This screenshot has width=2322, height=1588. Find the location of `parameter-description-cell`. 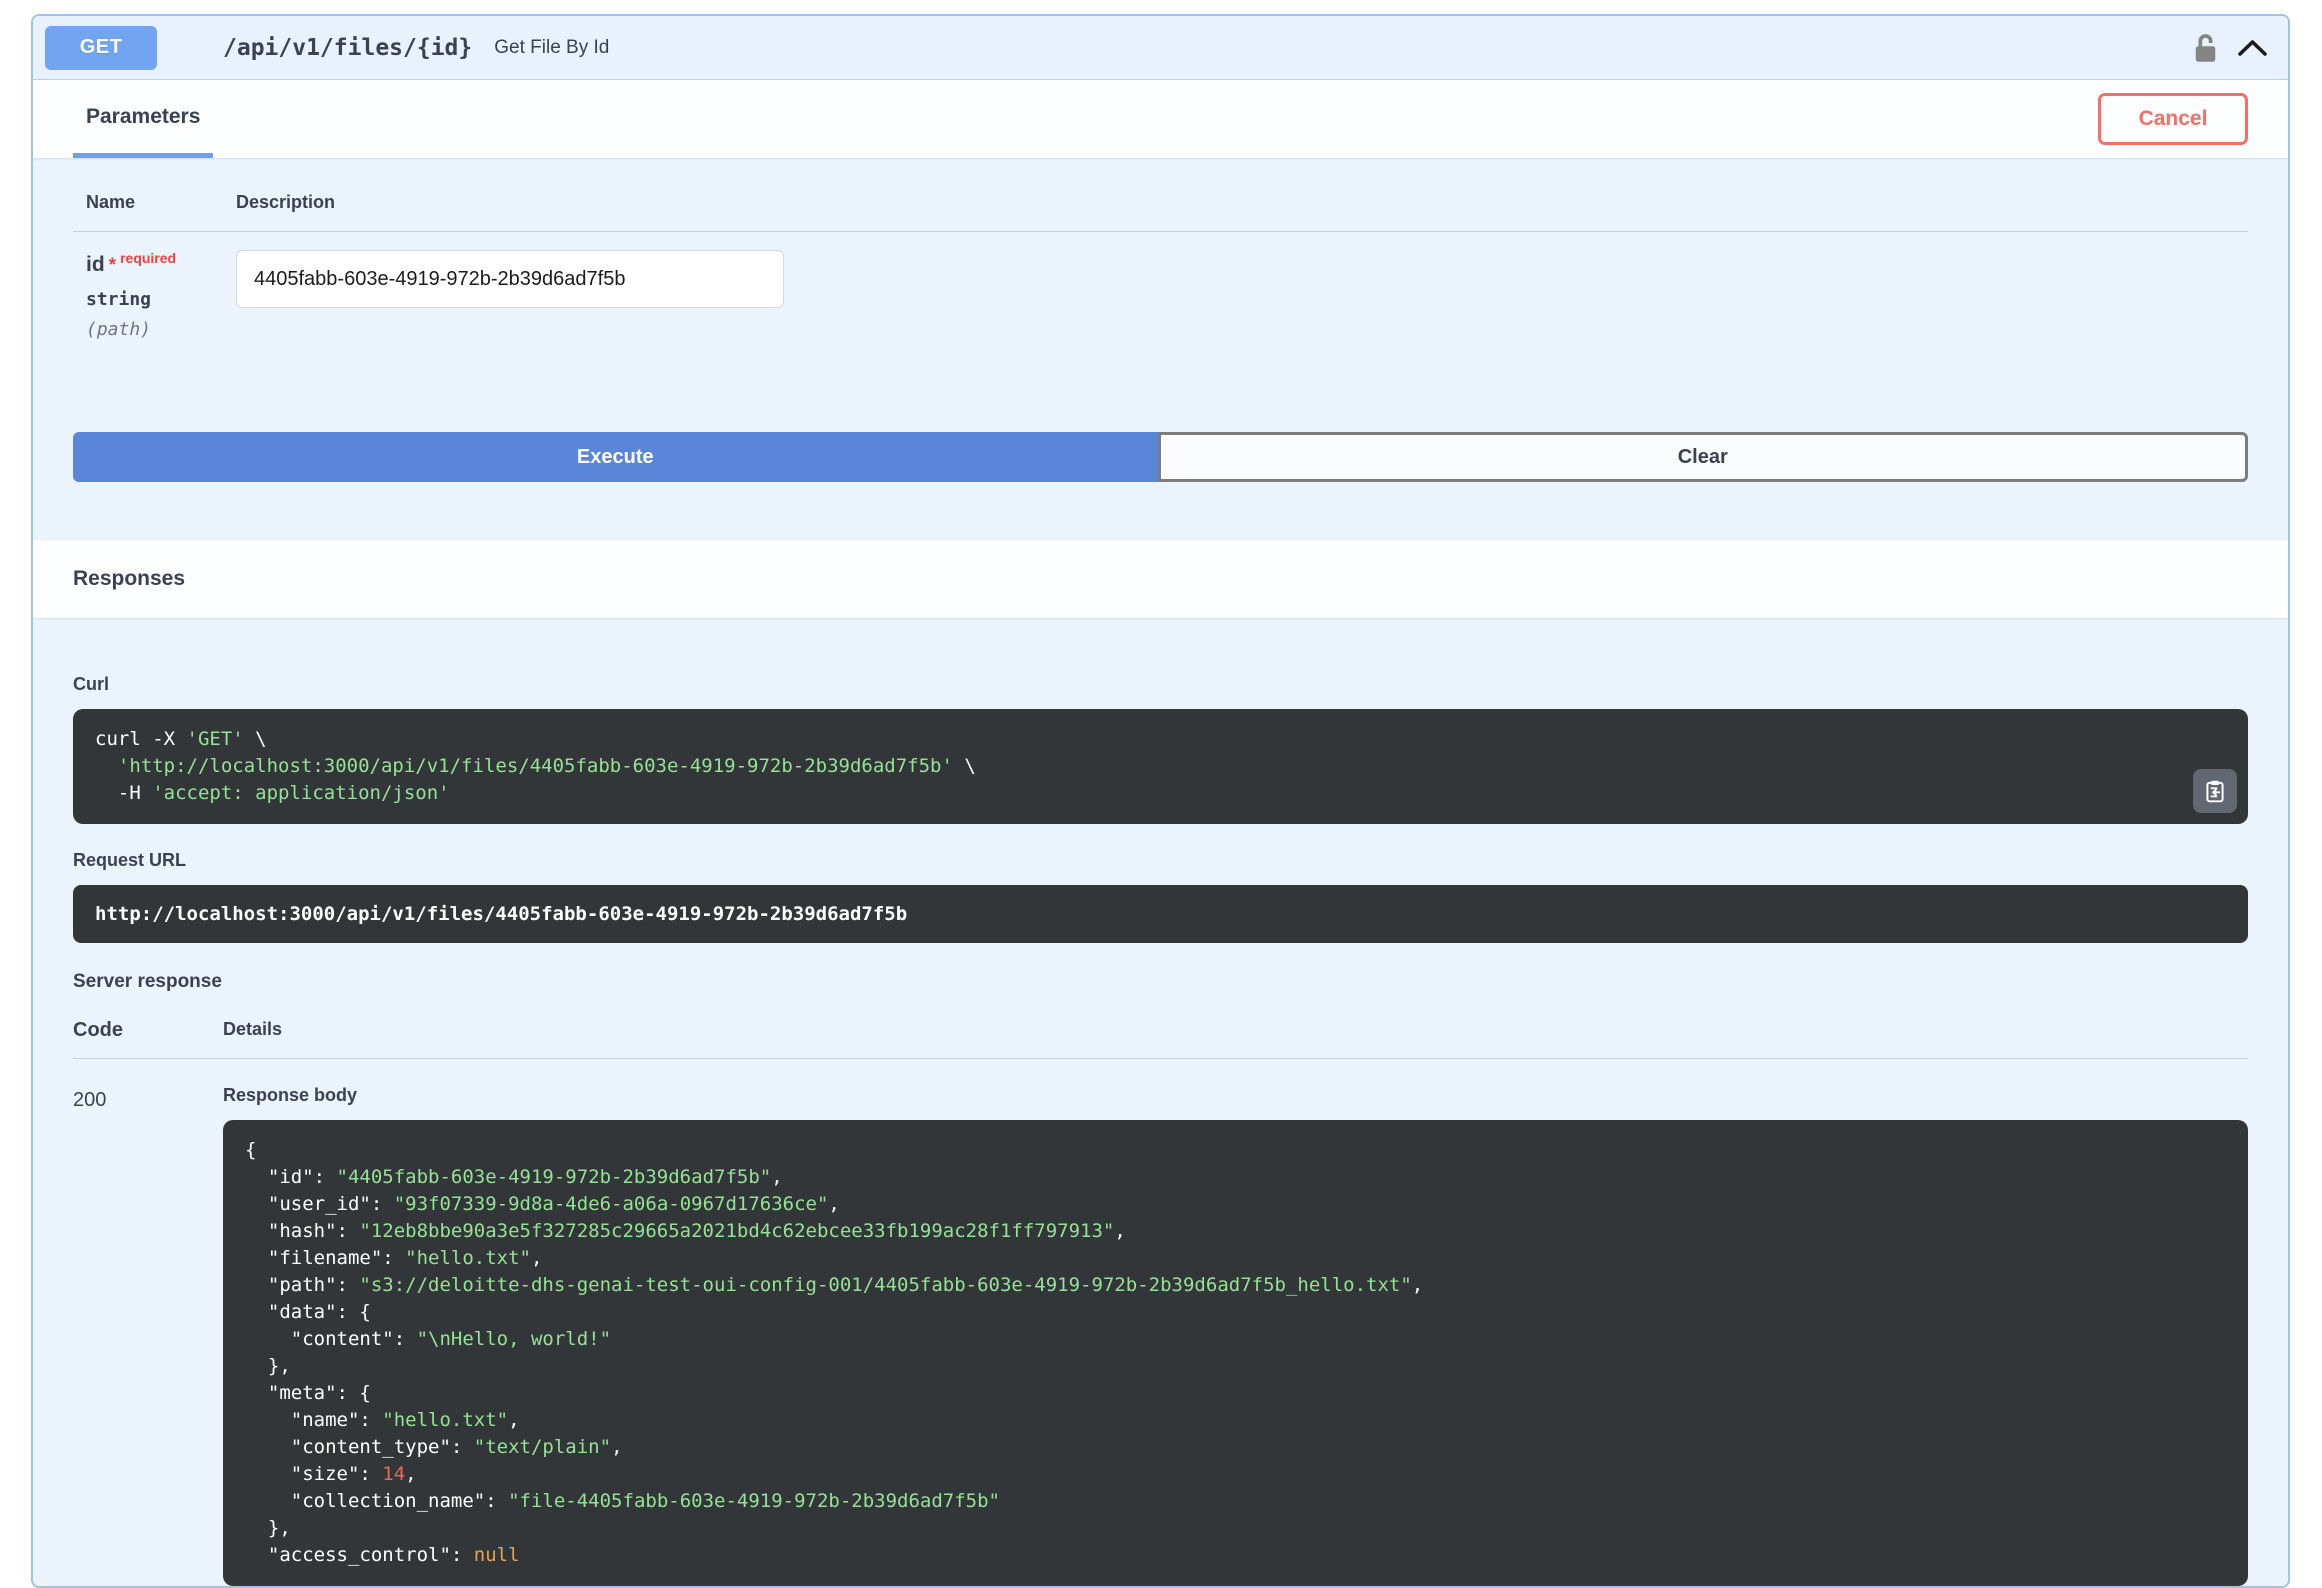

parameter-description-cell is located at coordinates (1235, 295).